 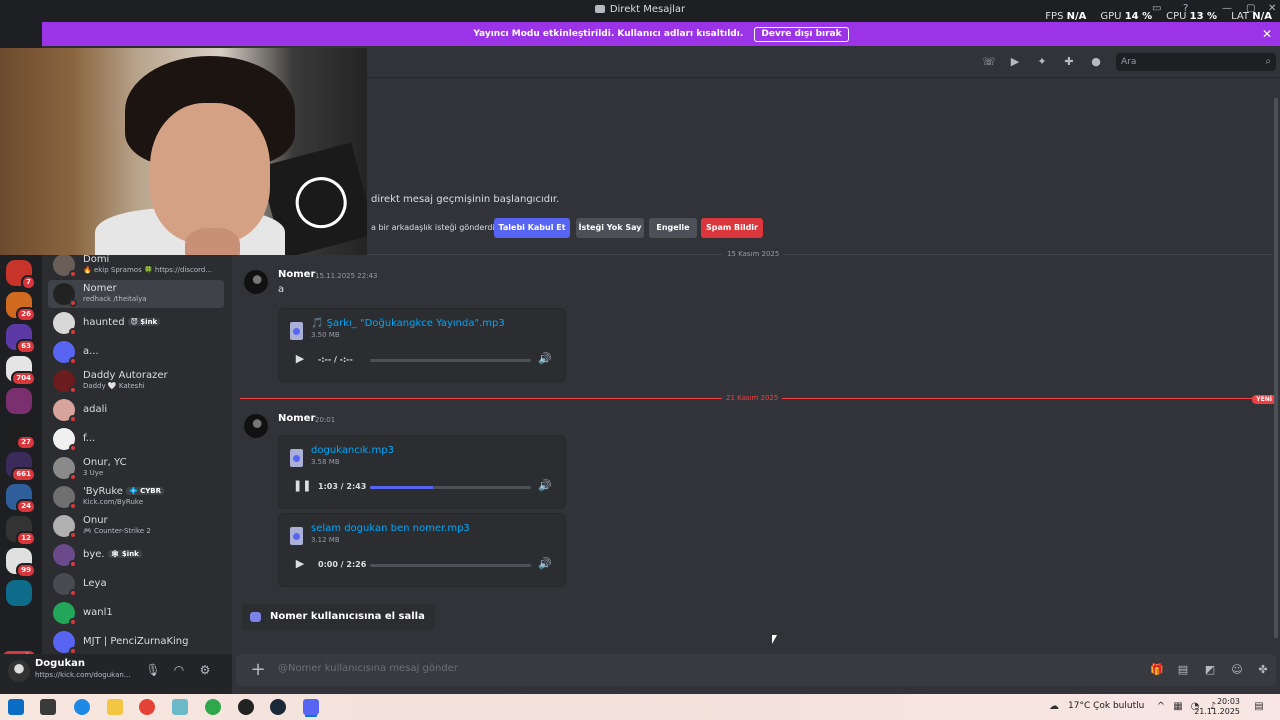 What do you see at coordinates (136, 584) in the screenshot?
I see `dm-item: Leya` at bounding box center [136, 584].